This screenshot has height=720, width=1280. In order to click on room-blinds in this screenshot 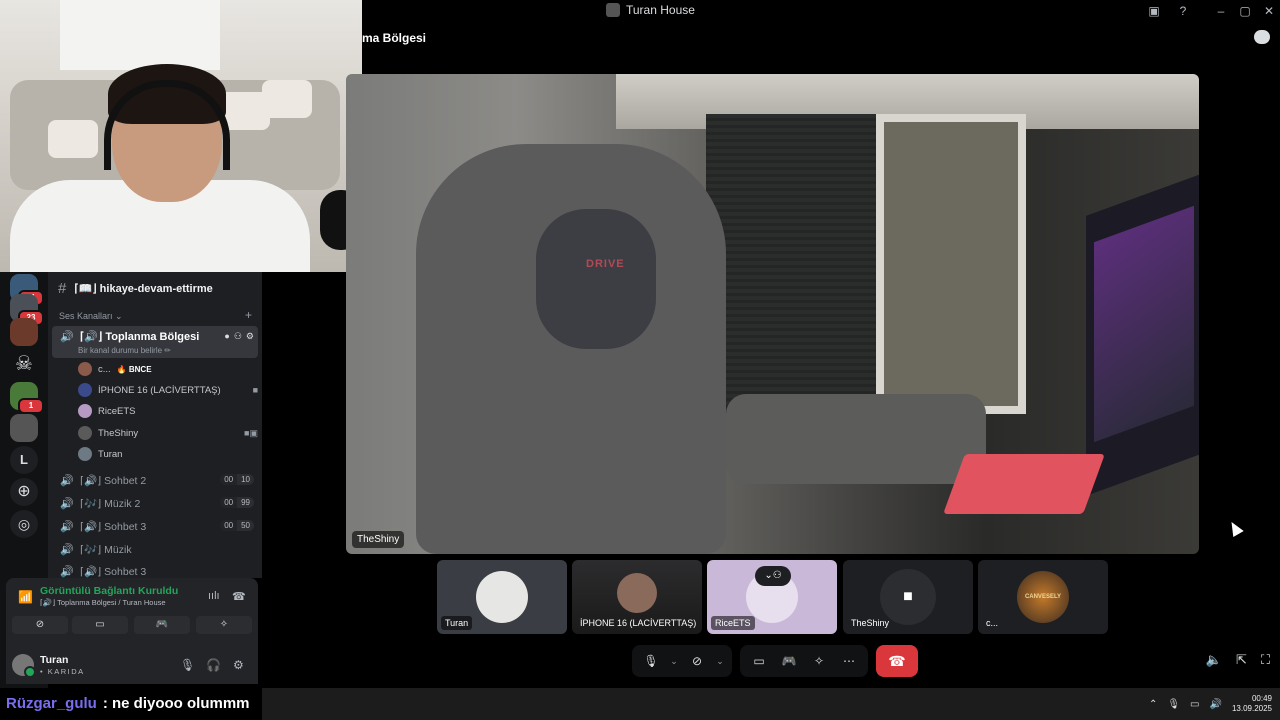, I will do `click(791, 274)`.